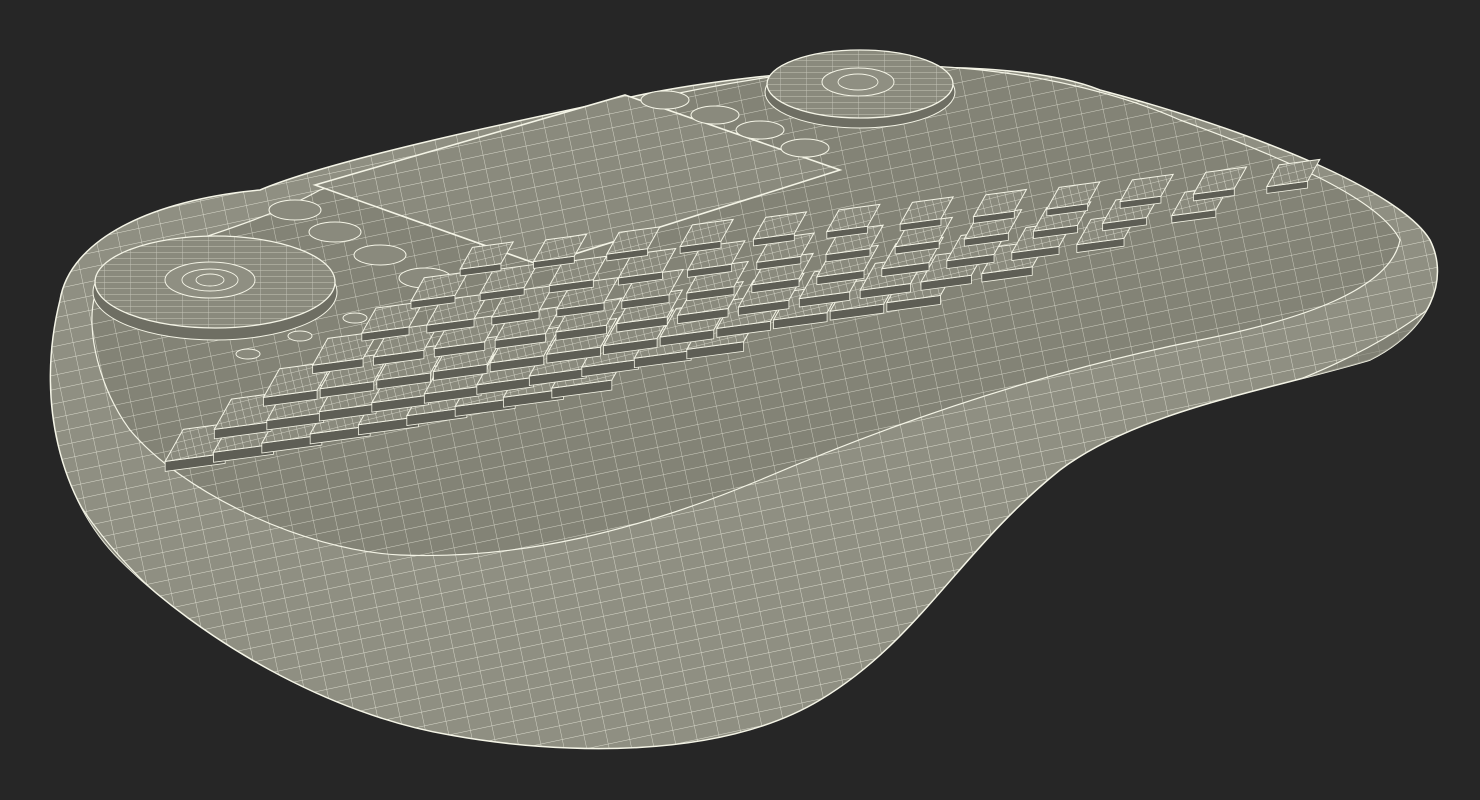 This screenshot has width=1480, height=800. Describe the element at coordinates (860, 89) in the screenshot. I see `right-dial` at that location.